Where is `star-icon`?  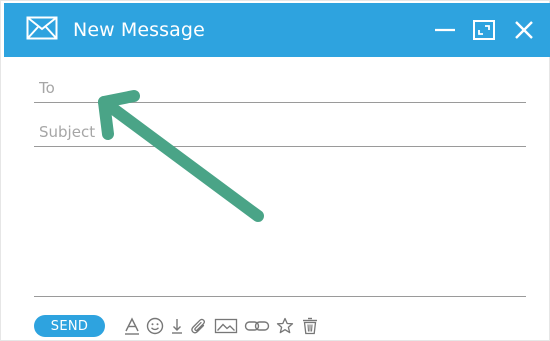 star-icon is located at coordinates (285, 326).